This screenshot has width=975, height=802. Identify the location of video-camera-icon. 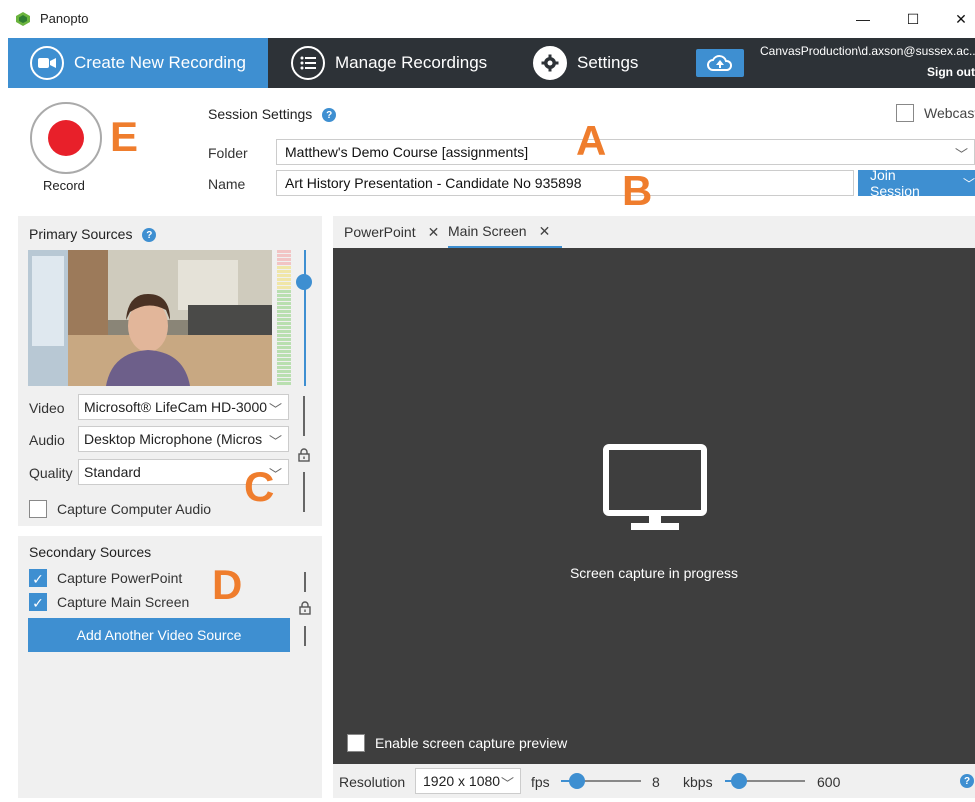
(47, 63).